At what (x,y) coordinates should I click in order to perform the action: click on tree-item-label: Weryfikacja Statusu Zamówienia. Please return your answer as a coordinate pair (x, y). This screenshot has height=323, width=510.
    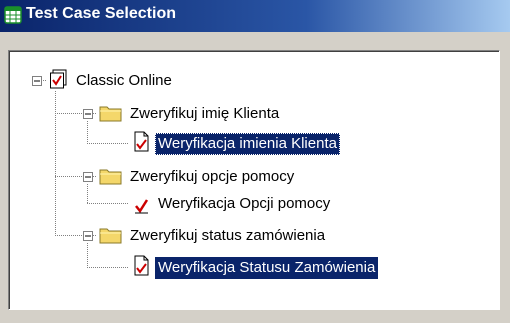
    Looking at the image, I should click on (267, 268).